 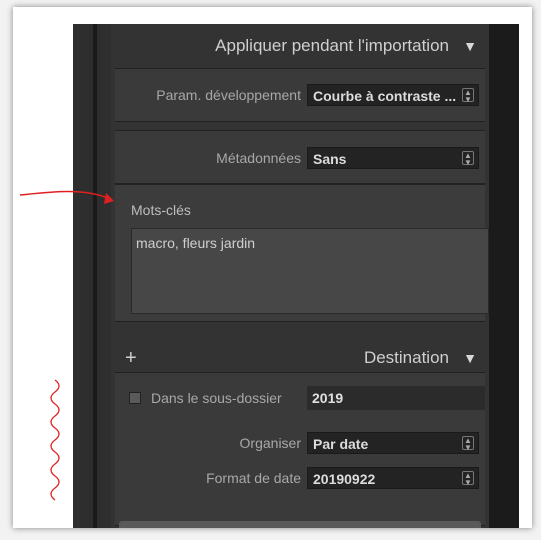 I want to click on subfolder-input: 2019, so click(x=396, y=398).